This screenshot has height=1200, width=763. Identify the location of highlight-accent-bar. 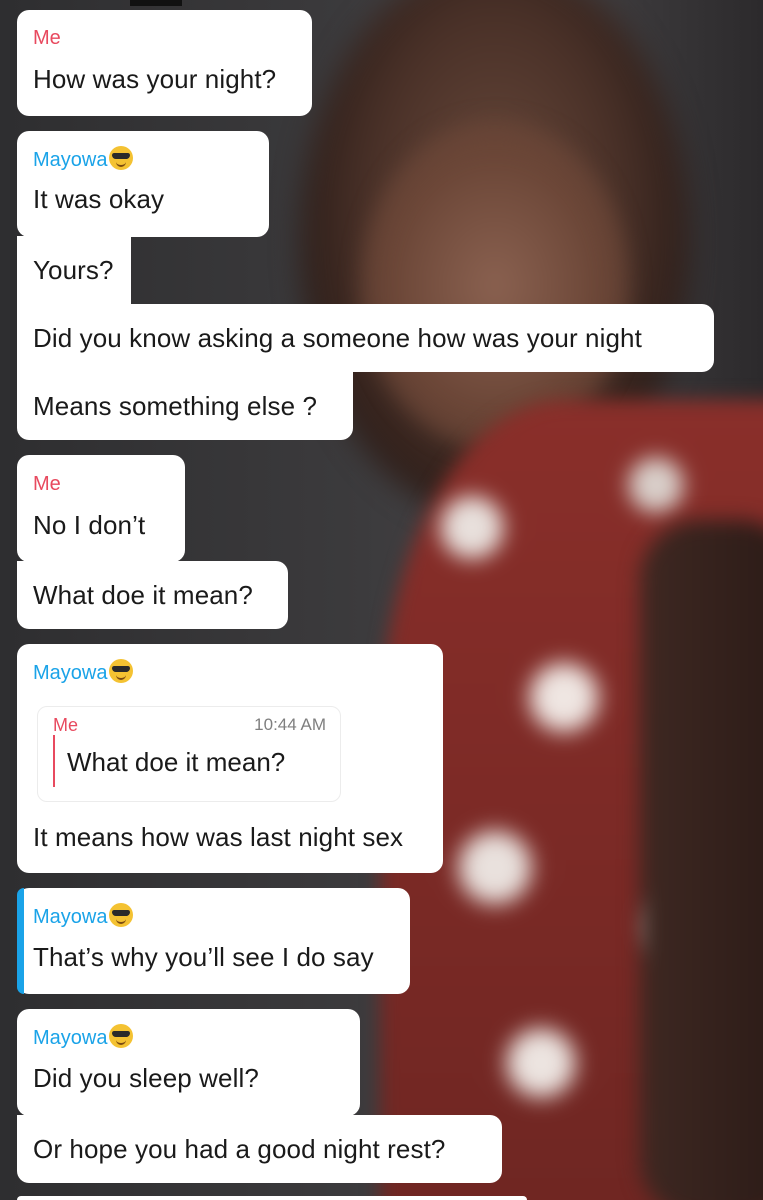
(20, 941).